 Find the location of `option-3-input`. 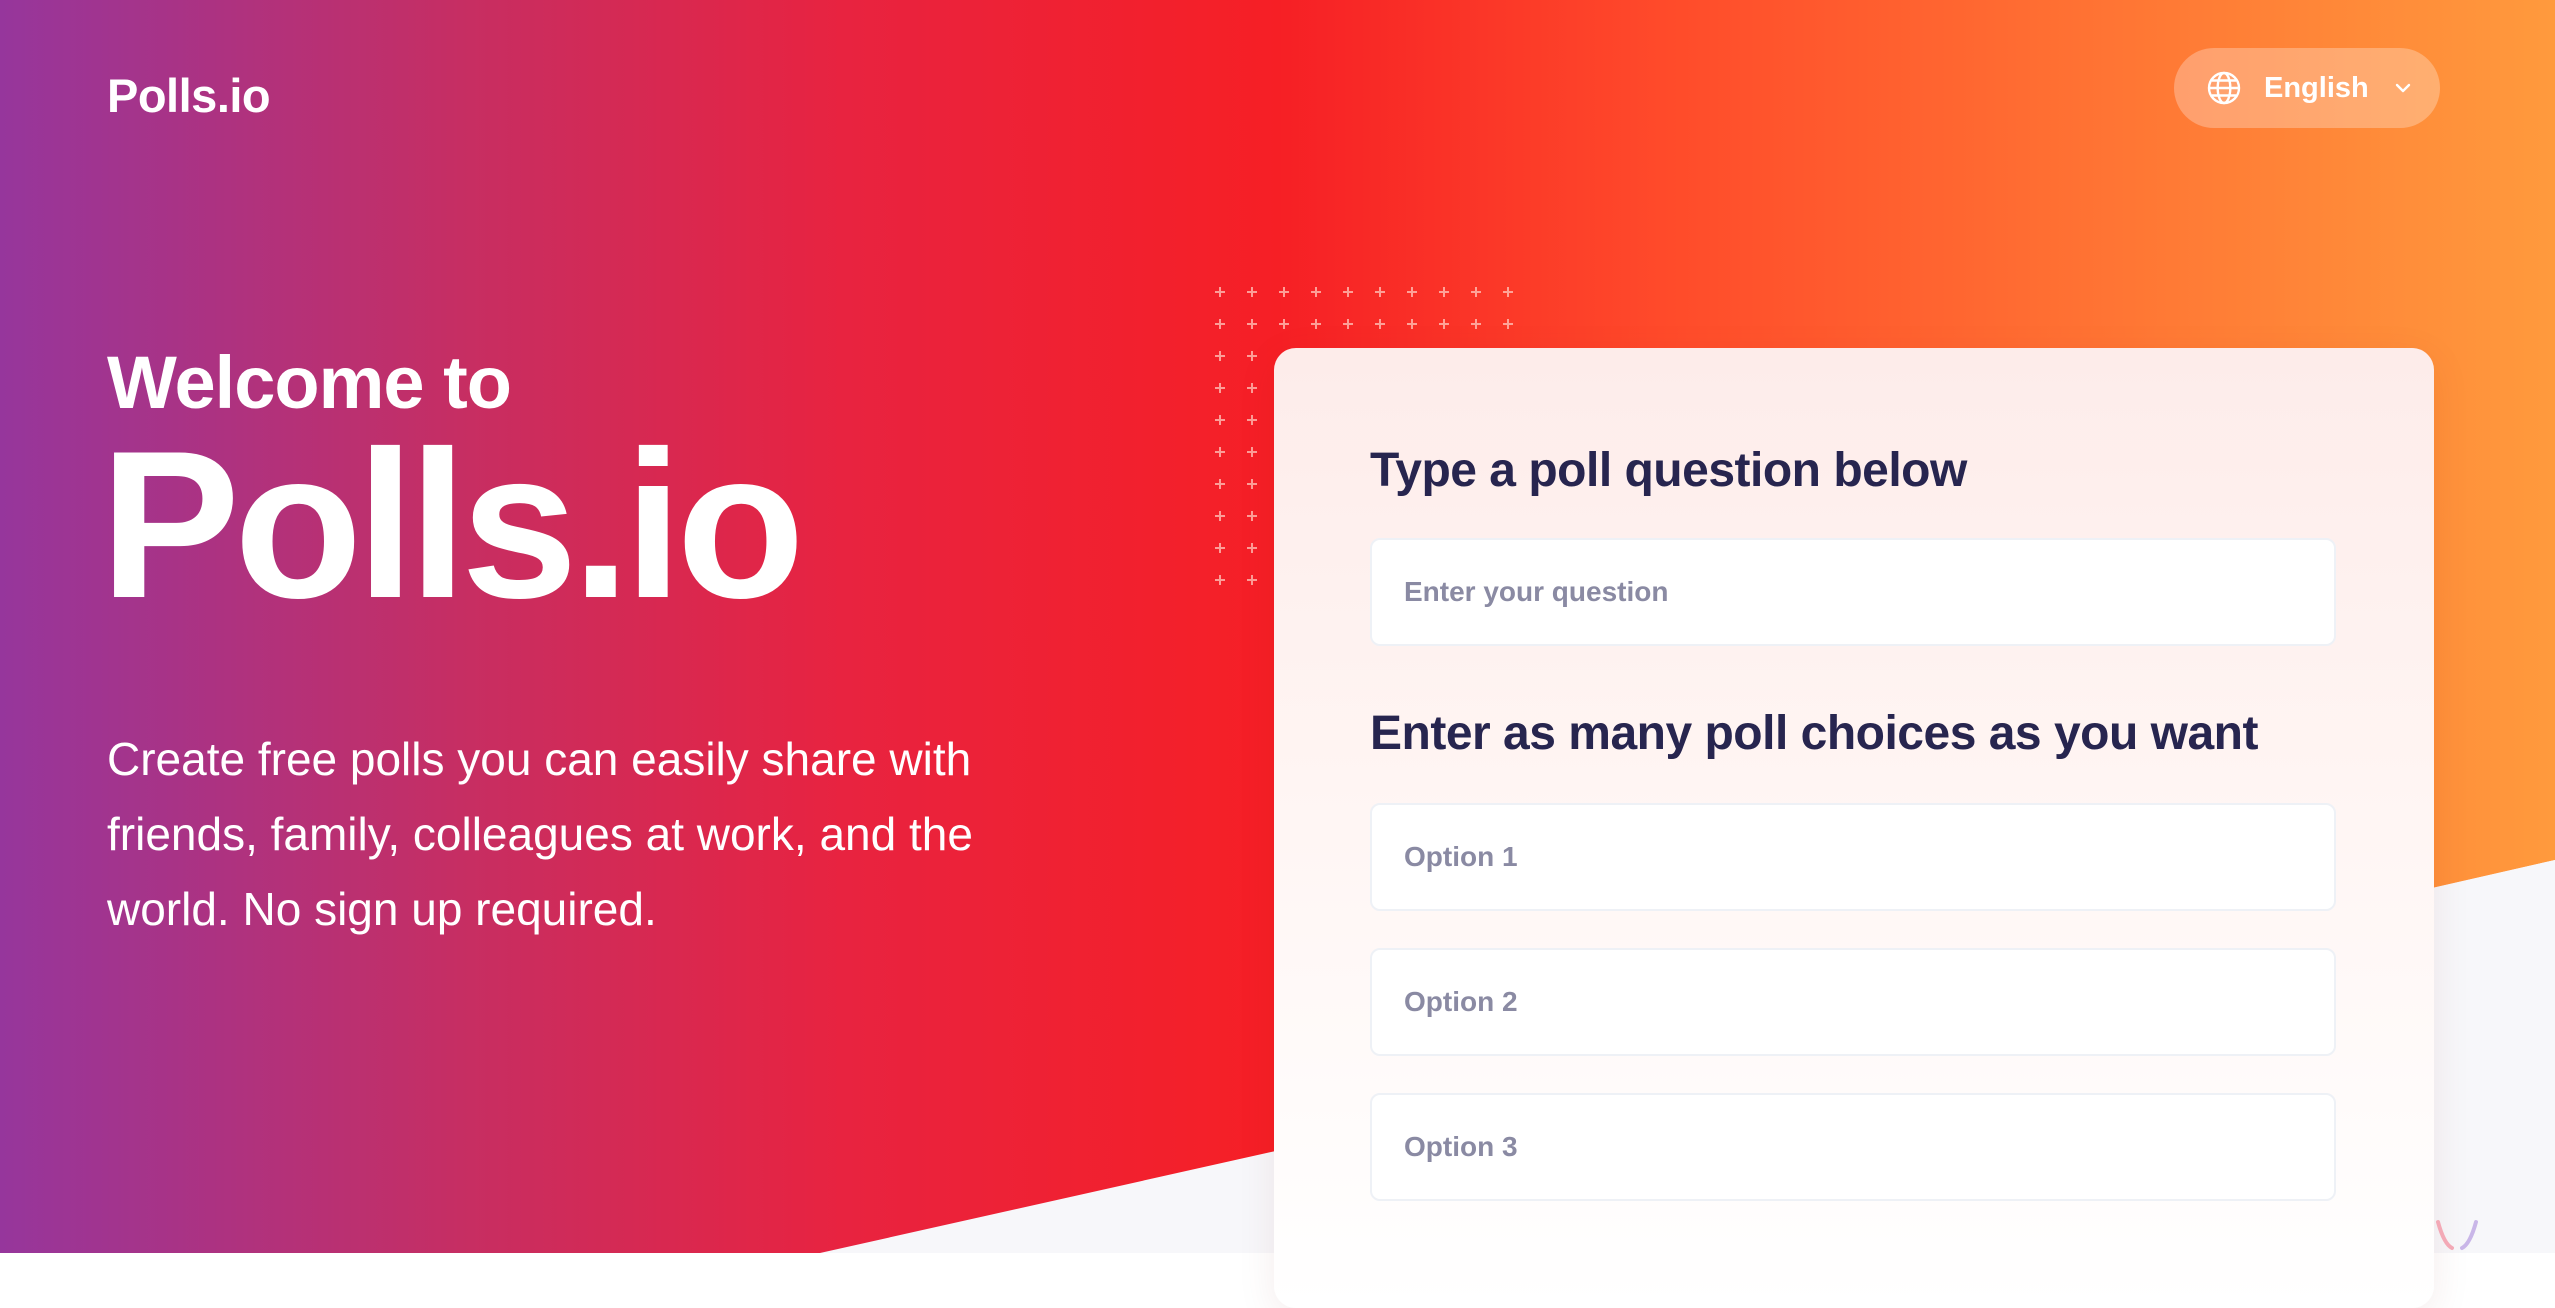

option-3-input is located at coordinates (1853, 1147).